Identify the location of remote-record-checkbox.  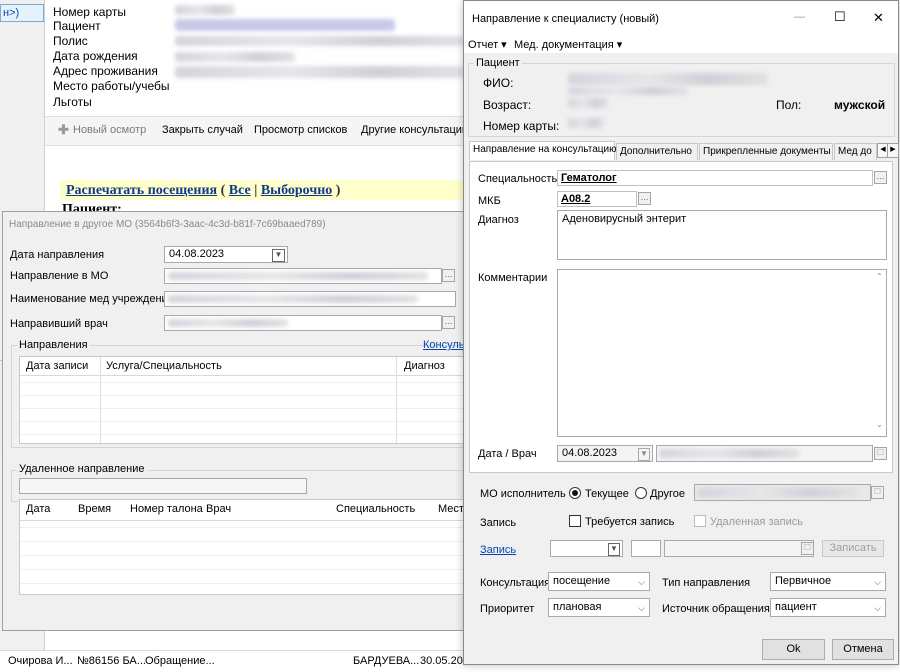
(700, 521).